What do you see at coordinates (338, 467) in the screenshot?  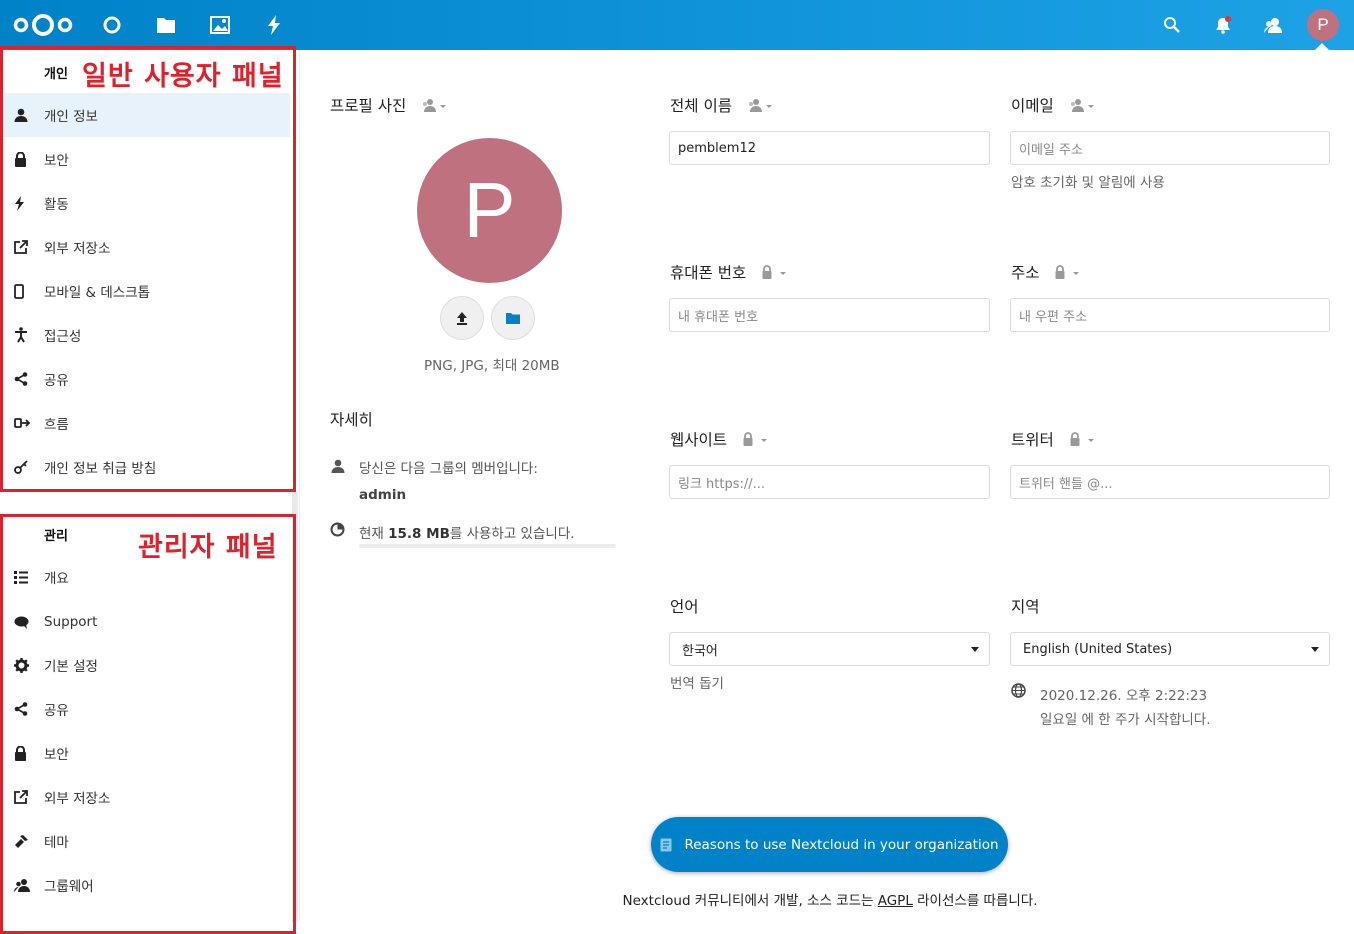 I see `group-user-icon` at bounding box center [338, 467].